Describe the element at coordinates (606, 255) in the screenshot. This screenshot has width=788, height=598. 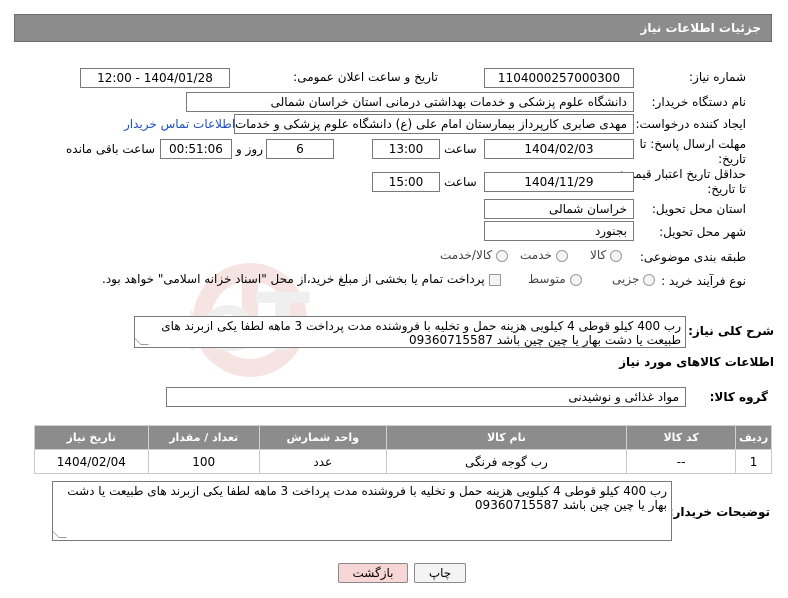
I see `category-option-goods: کالا` at that location.